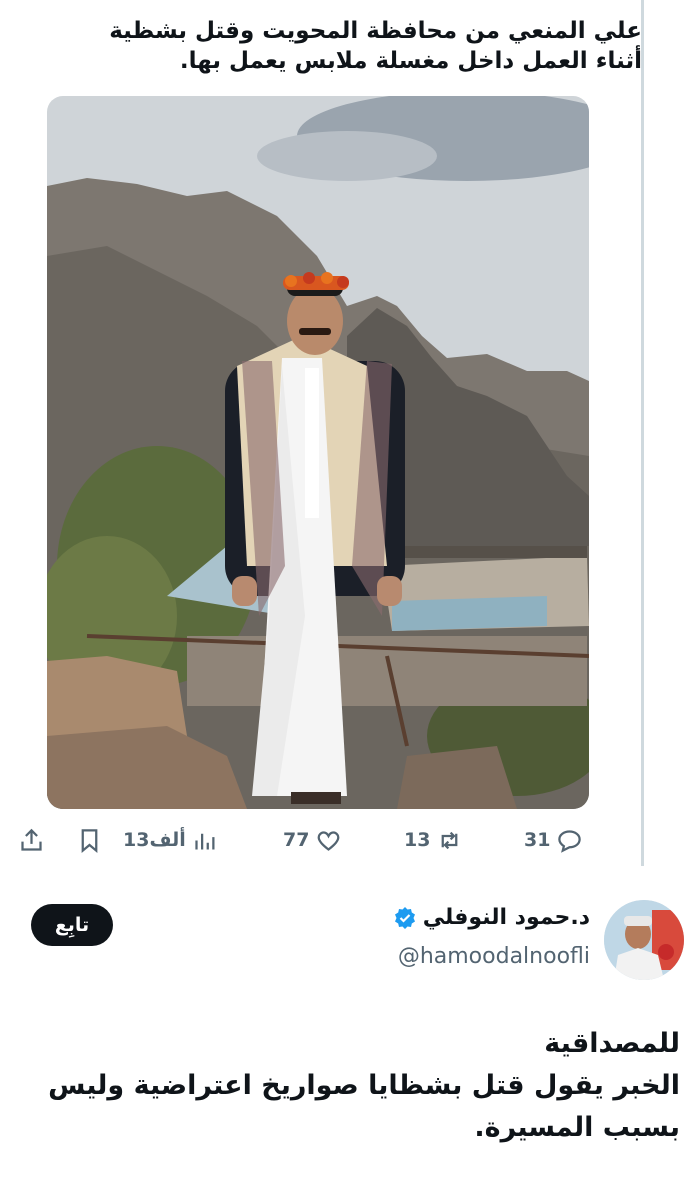 This screenshot has width=700, height=1199. Describe the element at coordinates (570, 841) in the screenshot. I see `reply-icon` at that location.